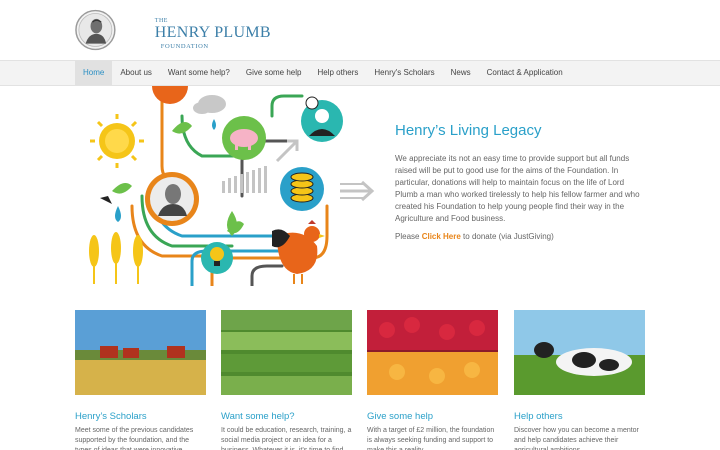  I want to click on nav-item-henrys-scholars: Henry's Scholars, so click(404, 73).